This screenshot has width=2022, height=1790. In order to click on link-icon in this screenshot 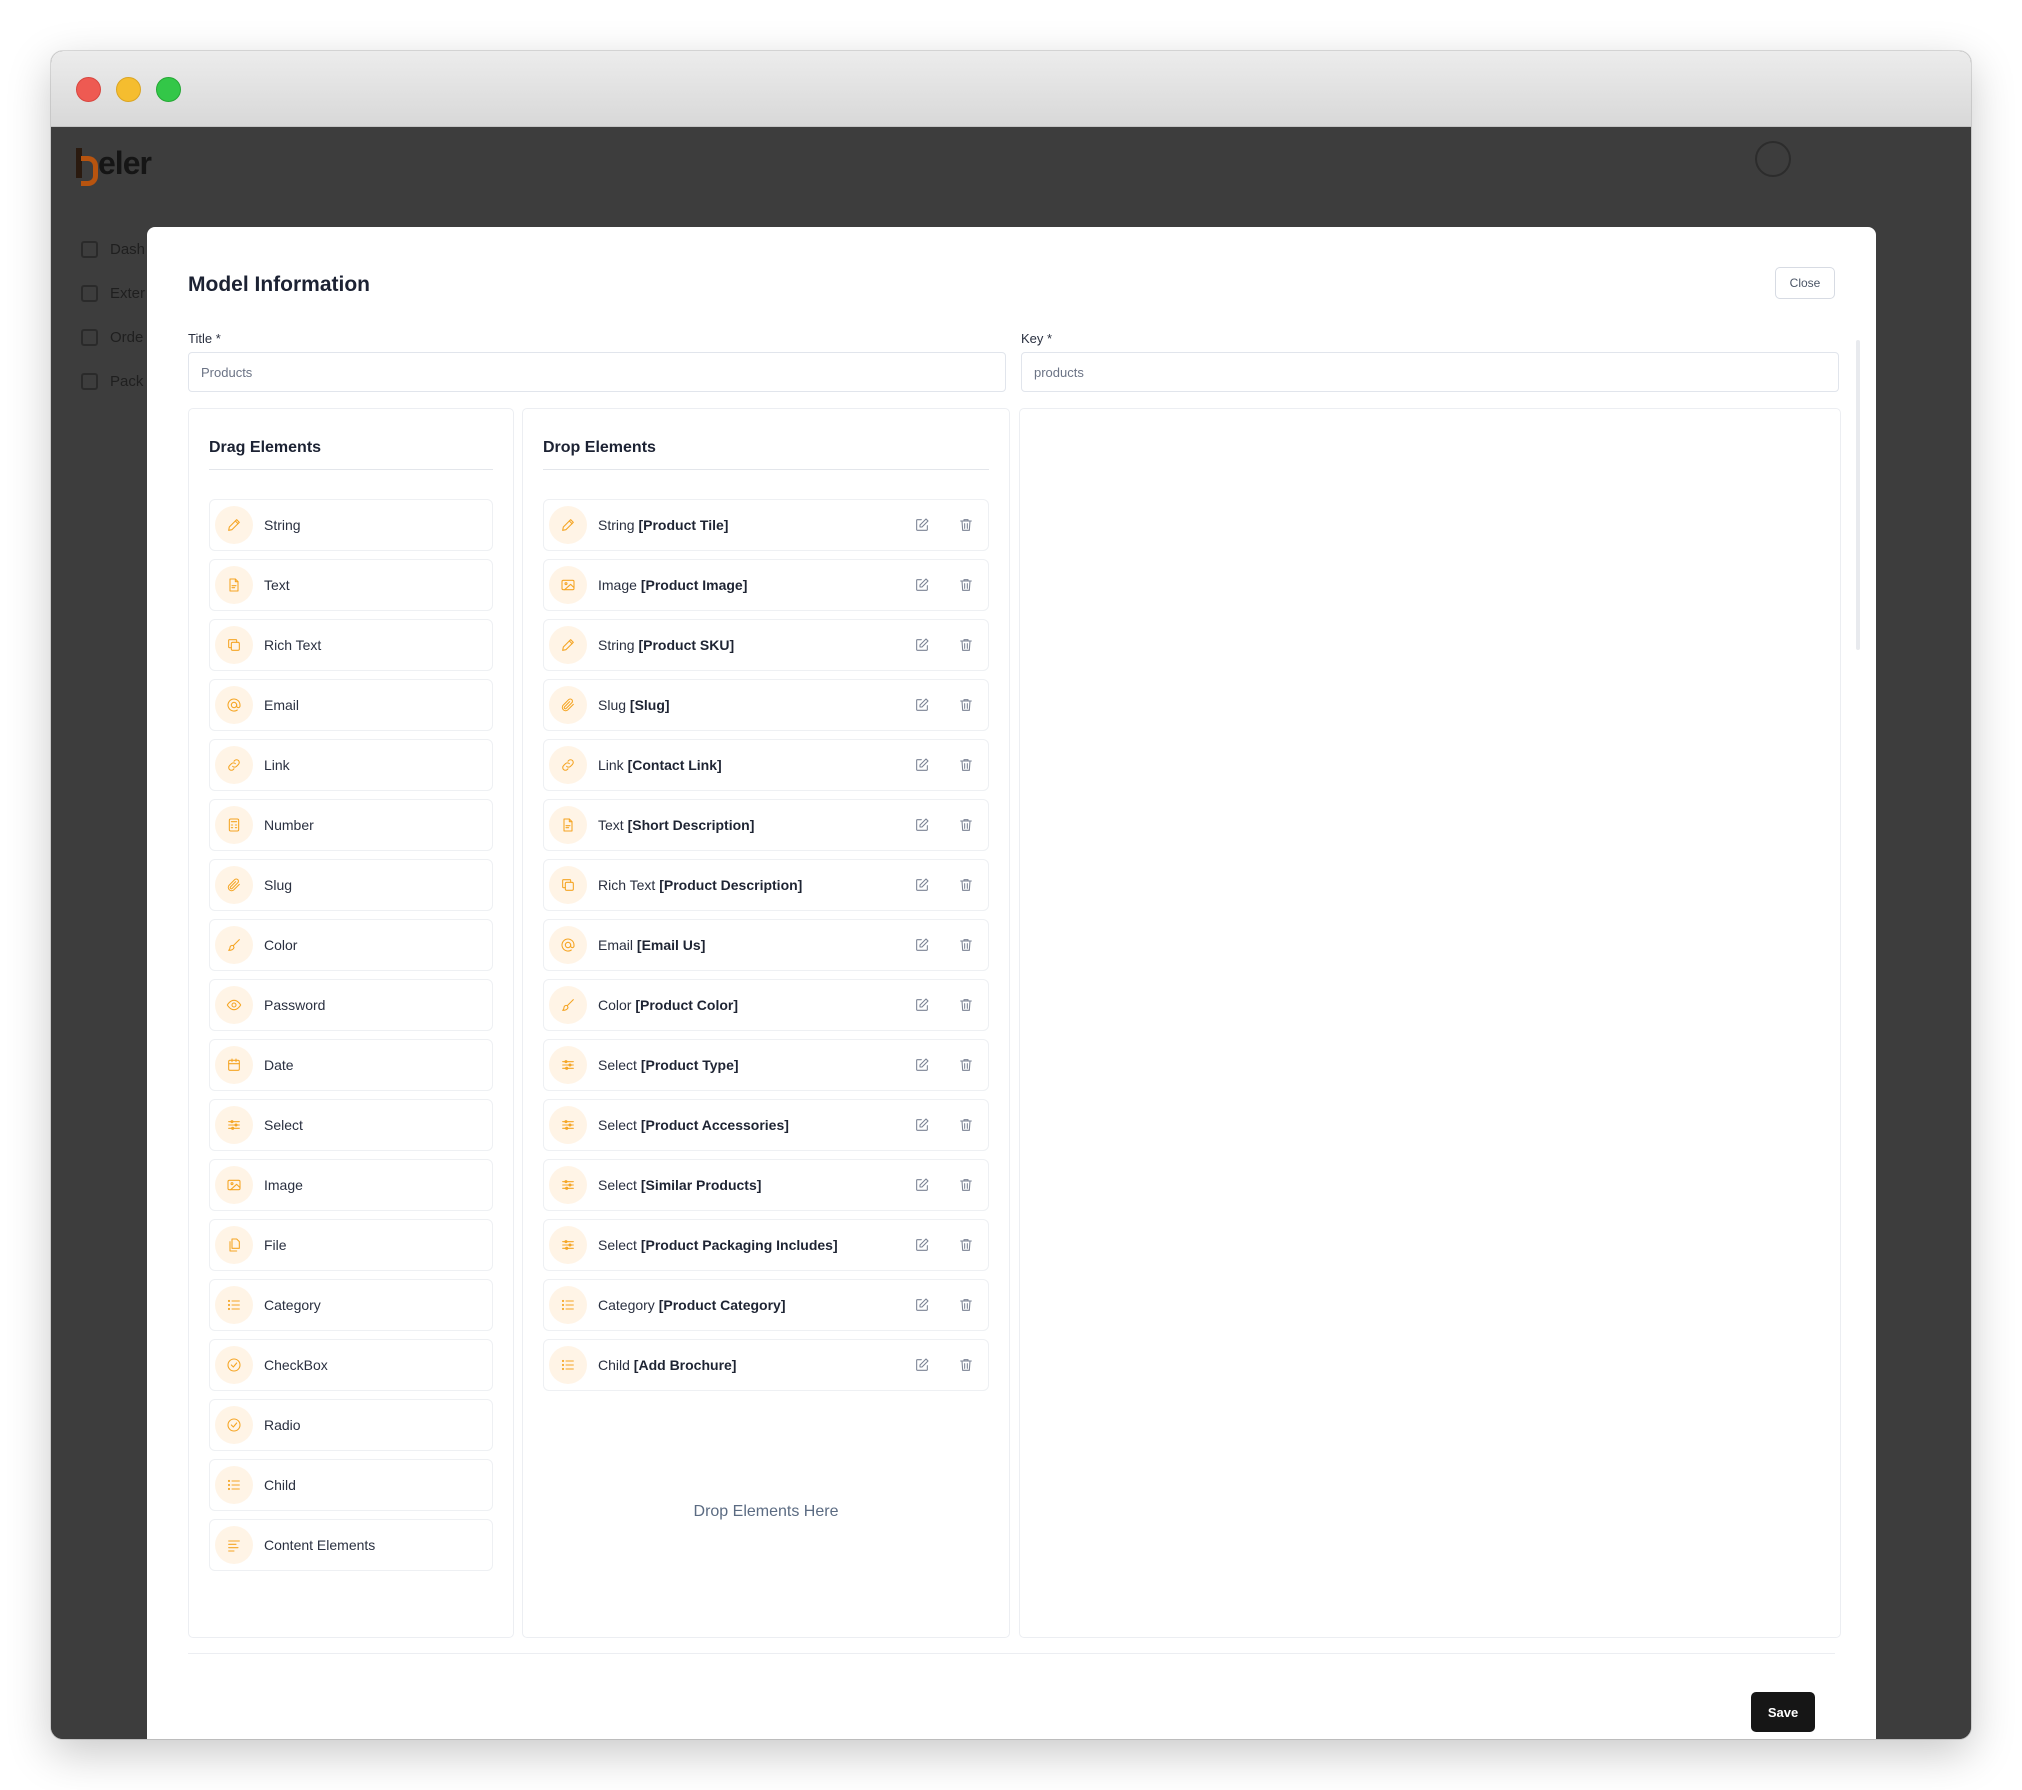, I will do `click(568, 765)`.